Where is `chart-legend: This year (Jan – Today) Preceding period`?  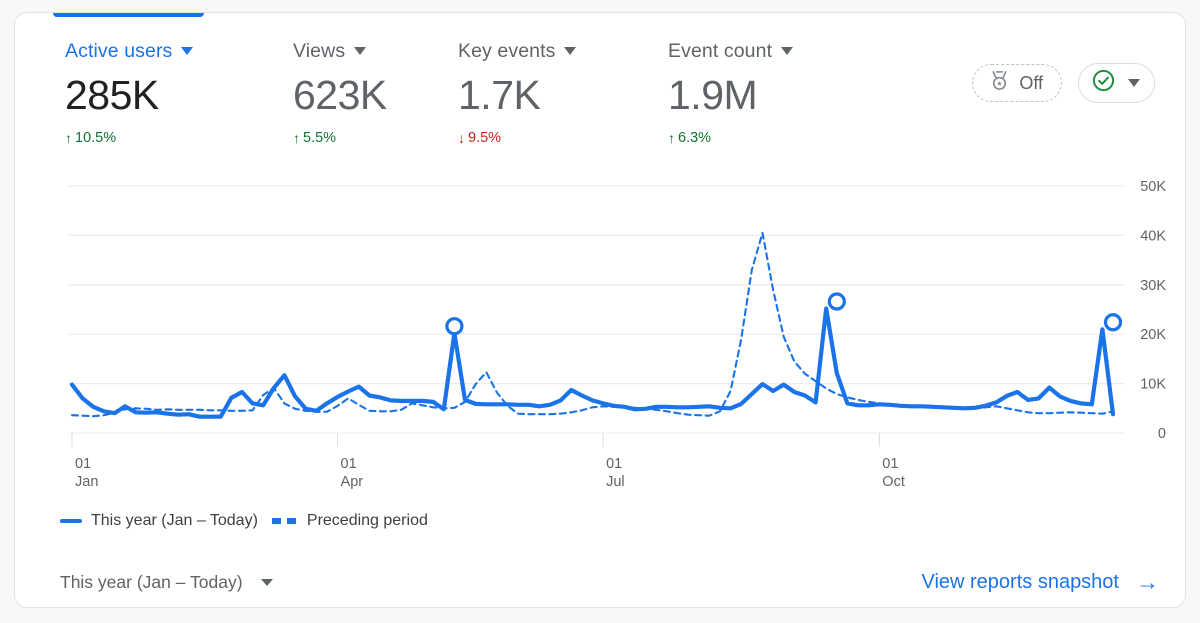 chart-legend: This year (Jan – Today) Preceding period is located at coordinates (244, 521).